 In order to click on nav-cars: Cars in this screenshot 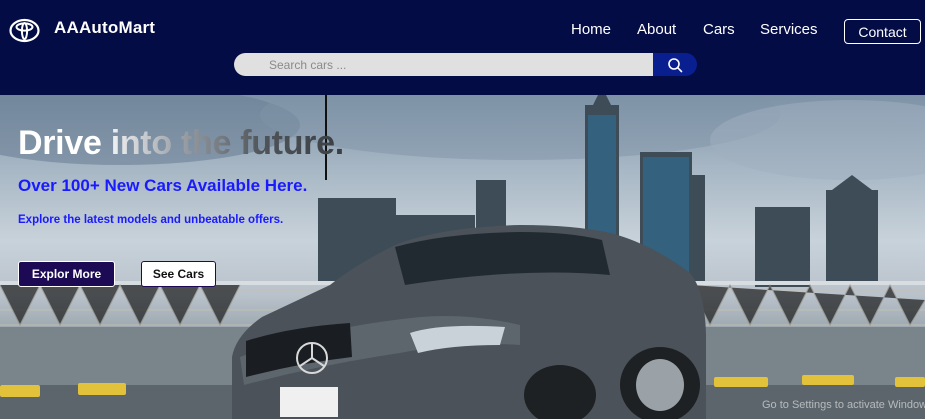, I will do `click(719, 29)`.